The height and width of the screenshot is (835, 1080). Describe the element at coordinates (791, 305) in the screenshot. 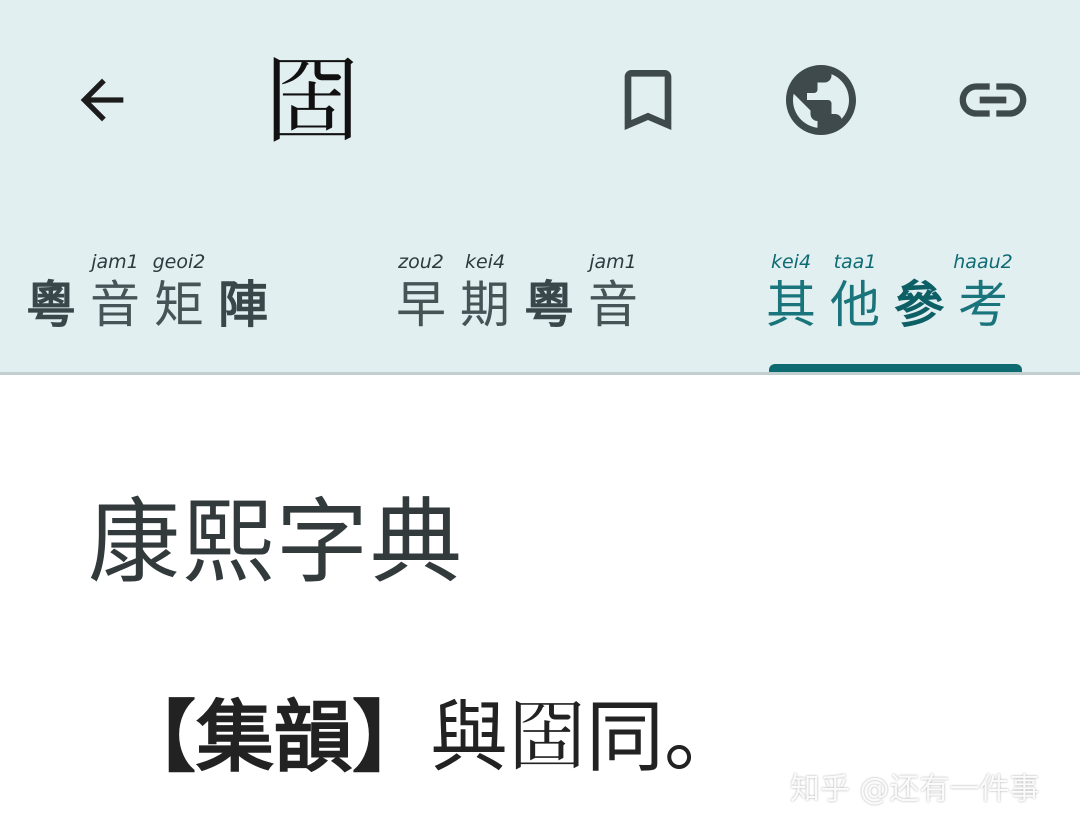

I see `hanzi: 其` at that location.